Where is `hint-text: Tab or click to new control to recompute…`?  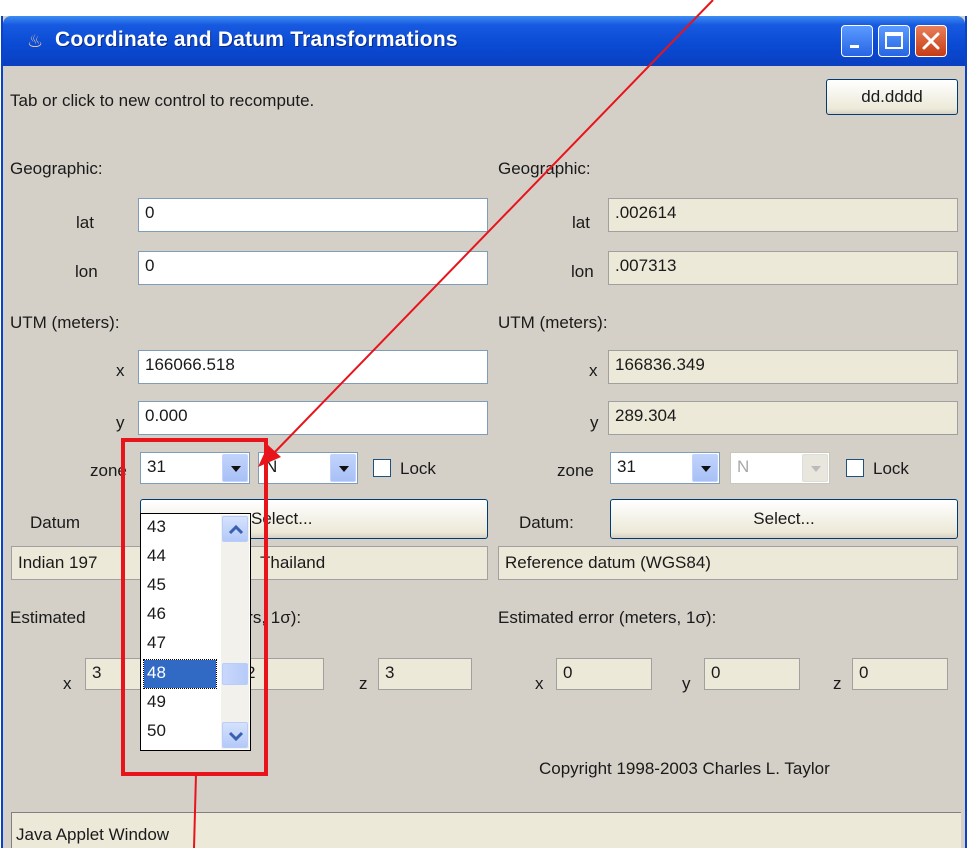 hint-text: Tab or click to new control to recompute… is located at coordinates (162, 100).